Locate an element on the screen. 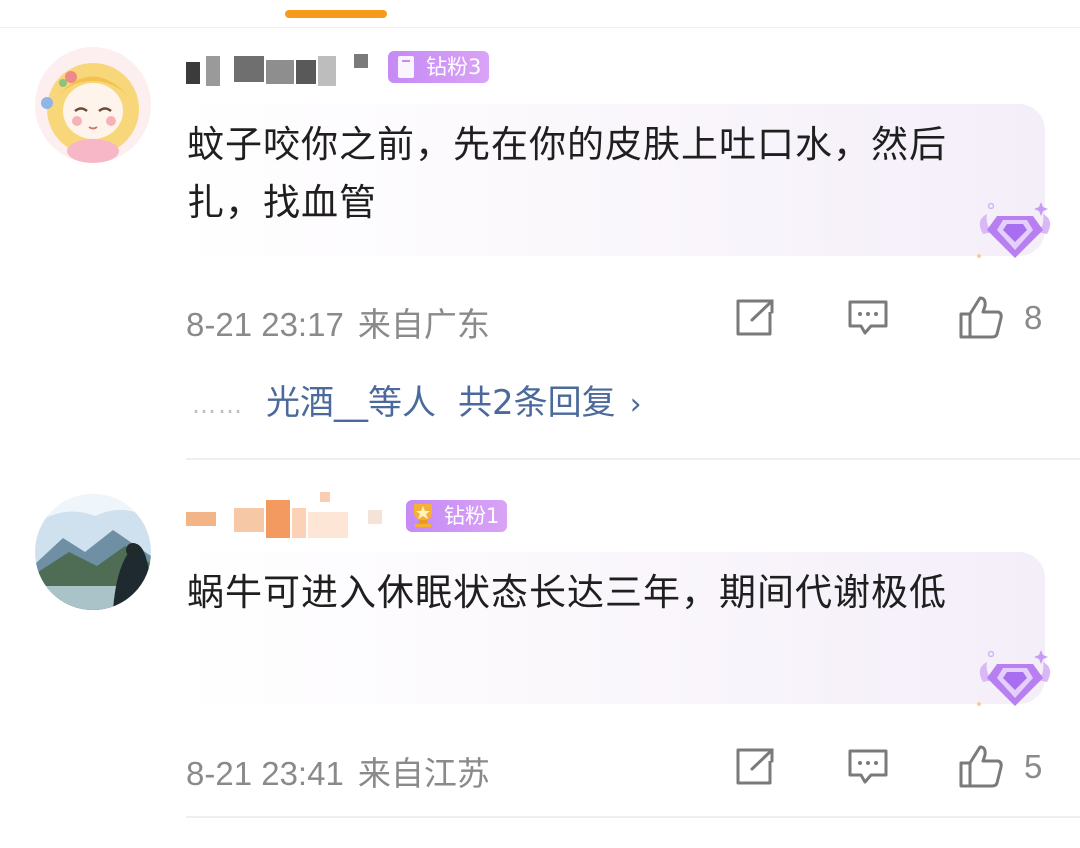  comment-location: 来自广东 is located at coordinates (423, 324).